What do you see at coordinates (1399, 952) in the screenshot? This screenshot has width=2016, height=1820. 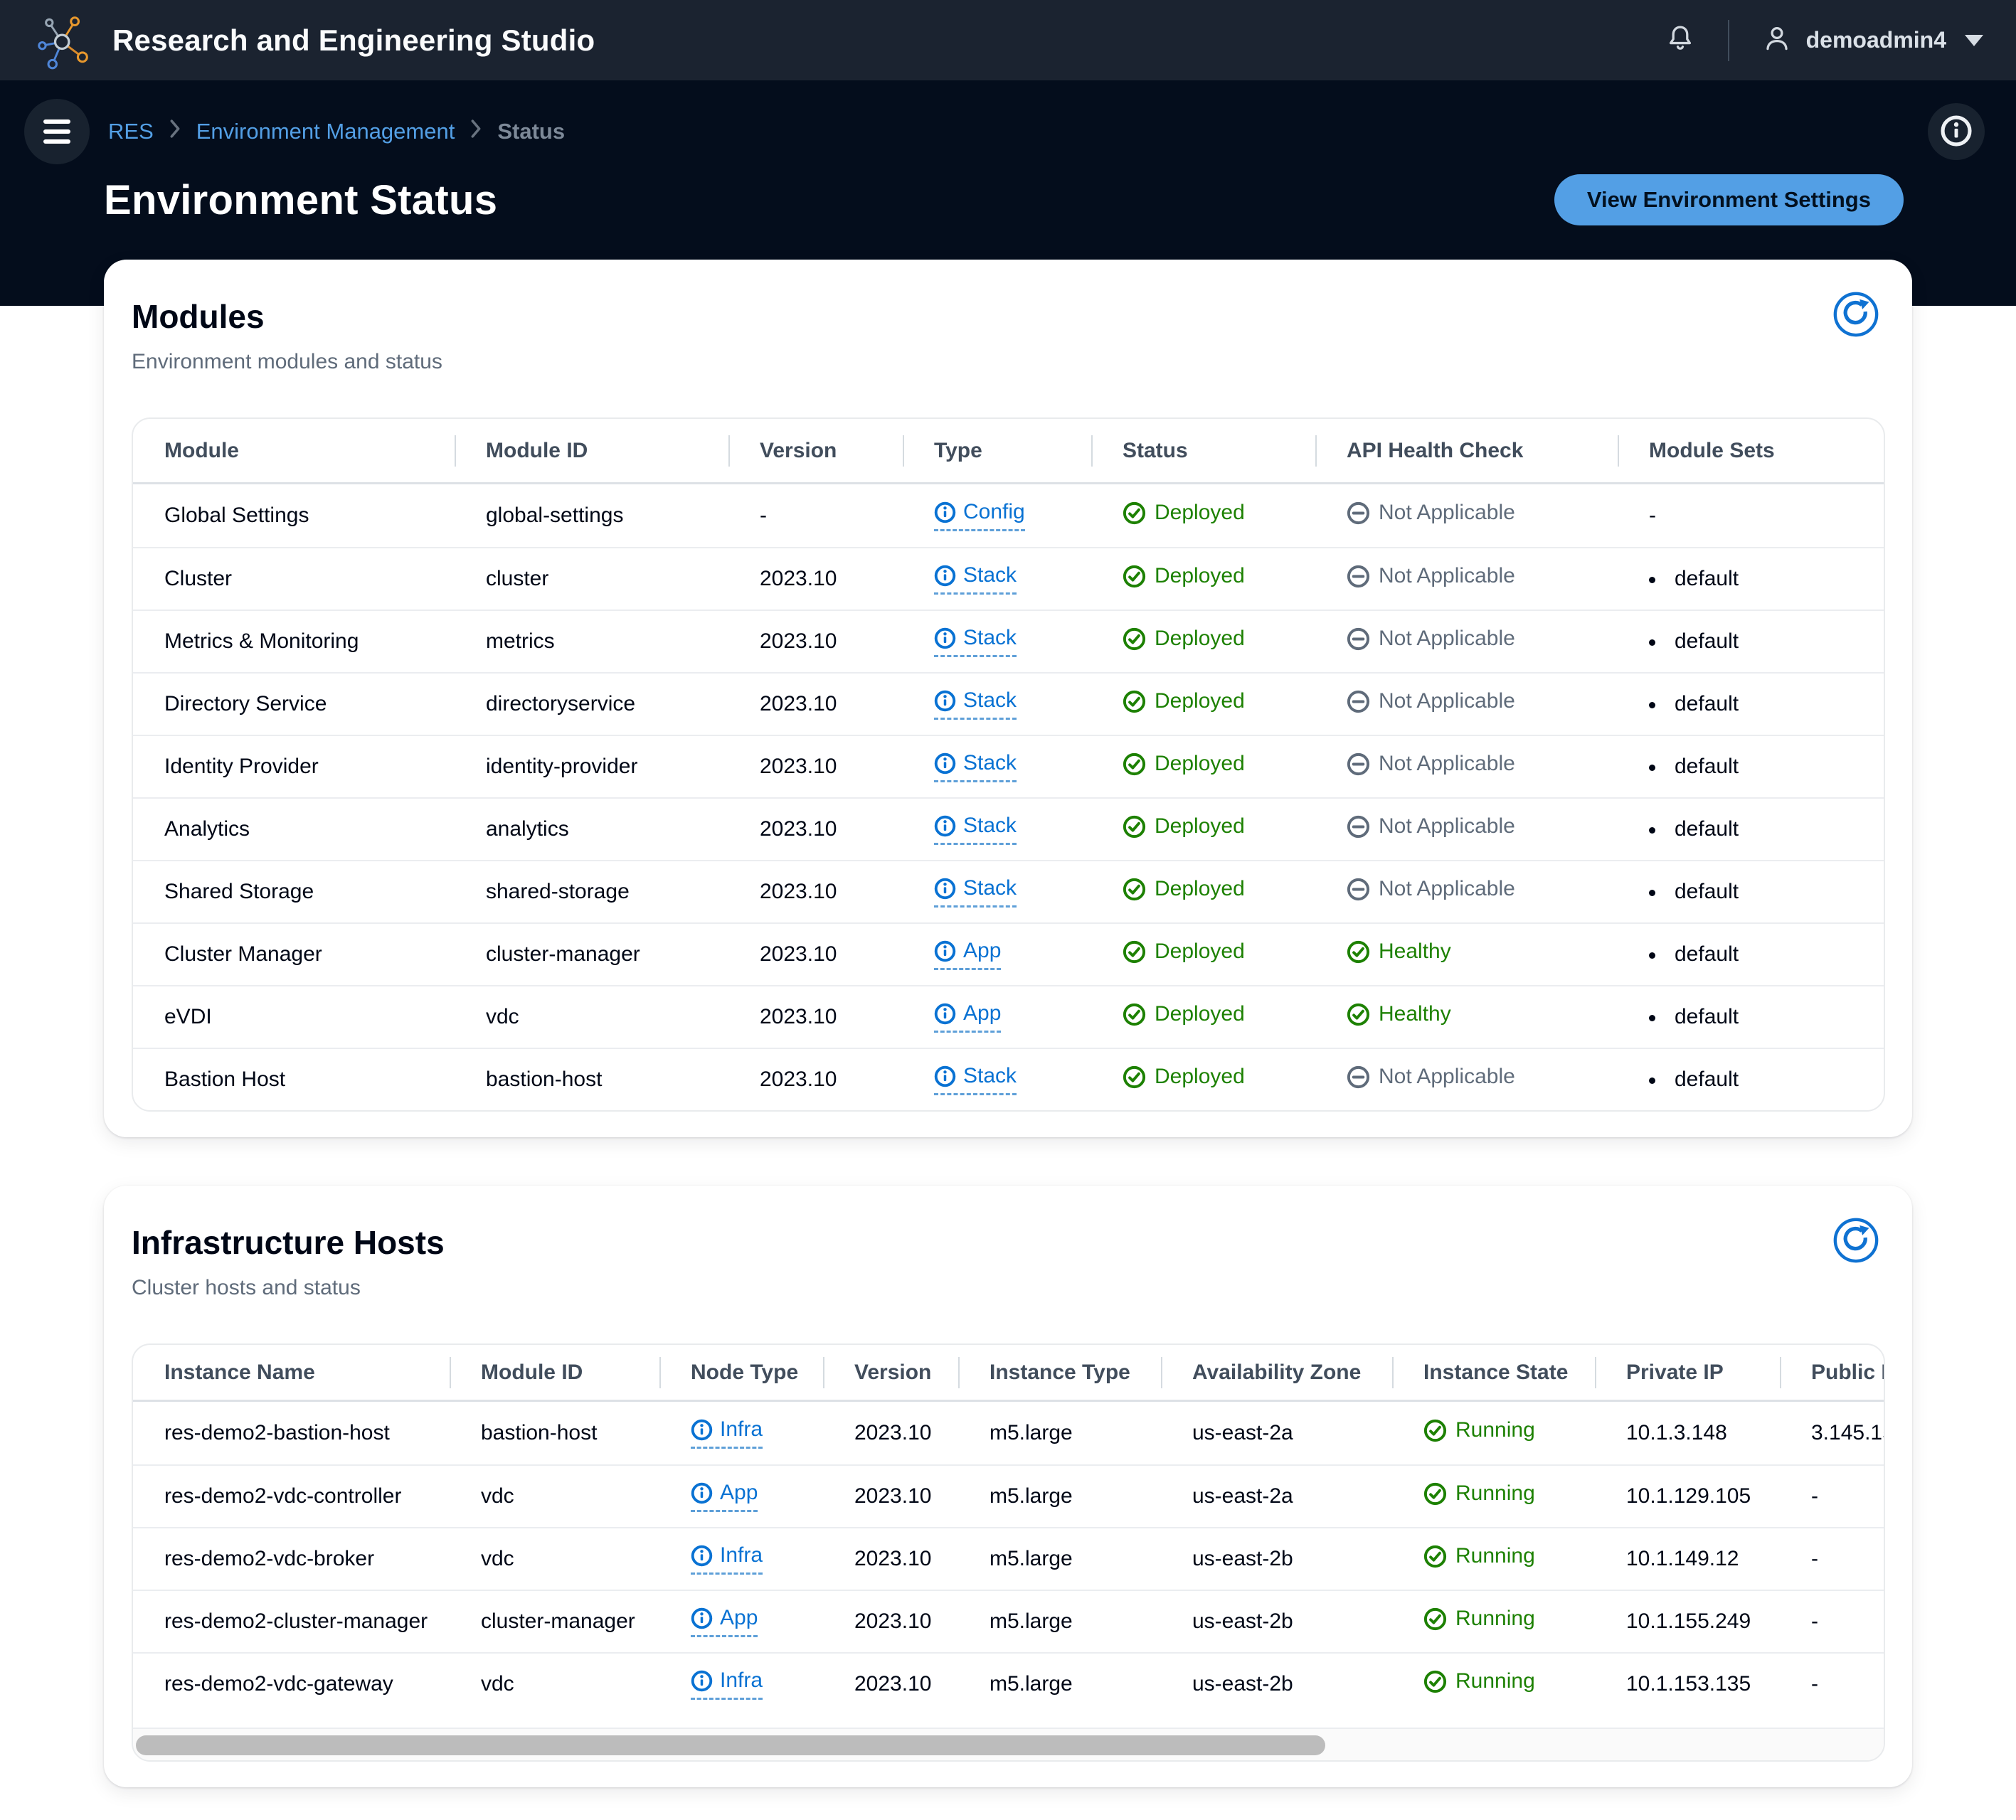 I see `api-health-badge: Healthy` at bounding box center [1399, 952].